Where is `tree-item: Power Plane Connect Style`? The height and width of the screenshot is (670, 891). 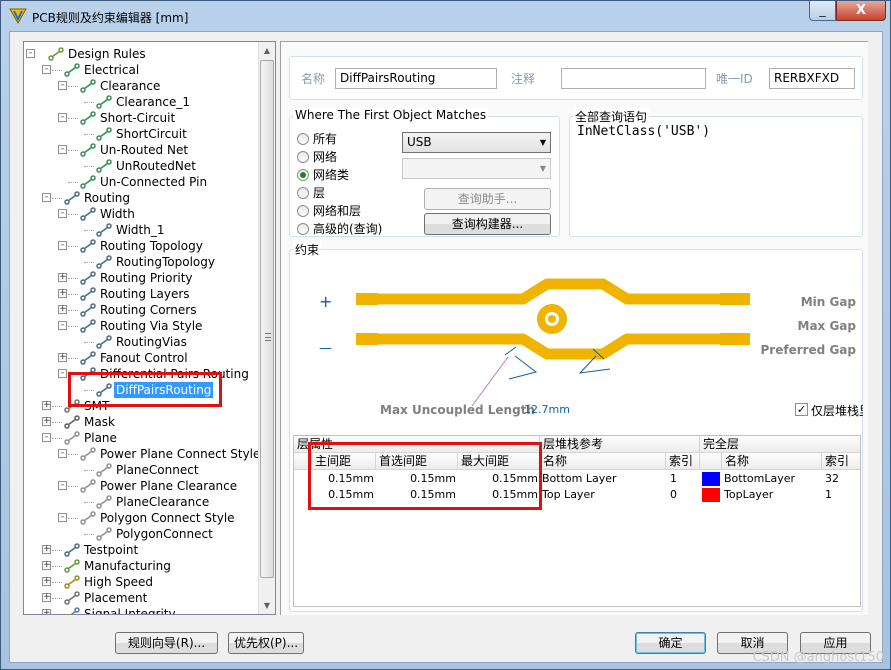 tree-item: Power Plane Connect Style is located at coordinates (171, 454).